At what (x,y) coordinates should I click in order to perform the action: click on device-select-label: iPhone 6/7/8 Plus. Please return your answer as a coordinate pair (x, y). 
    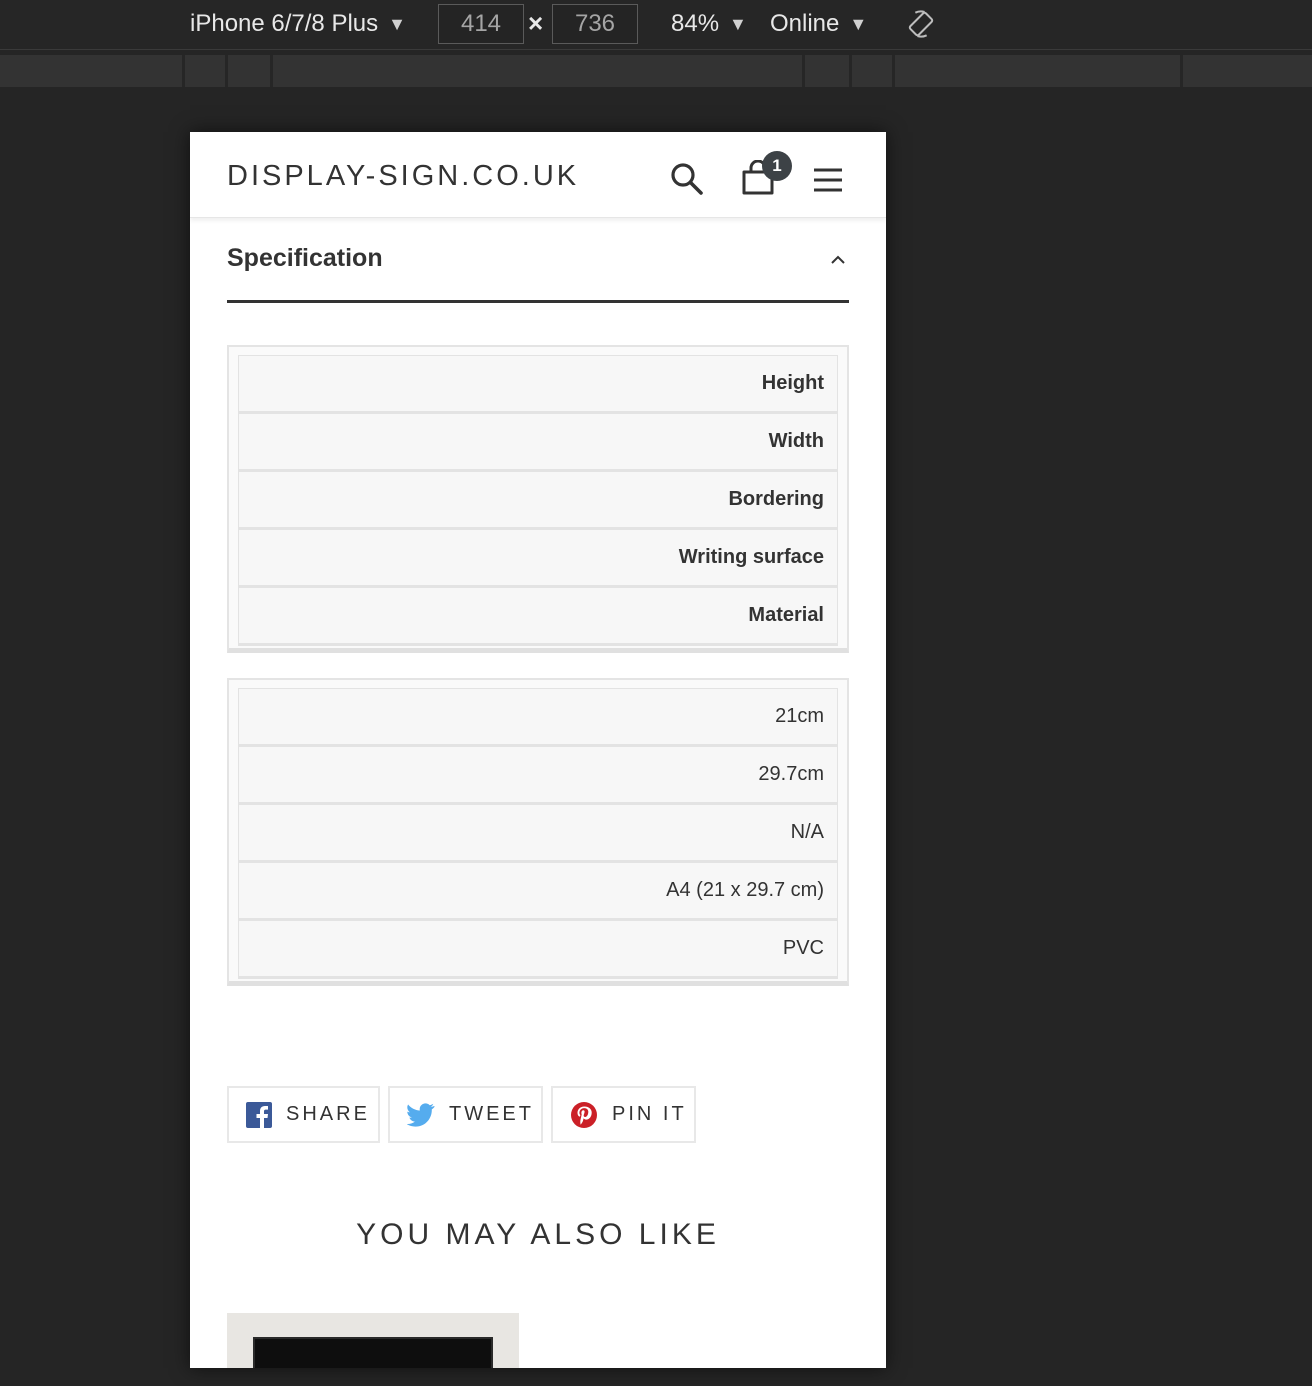
    Looking at the image, I should click on (284, 23).